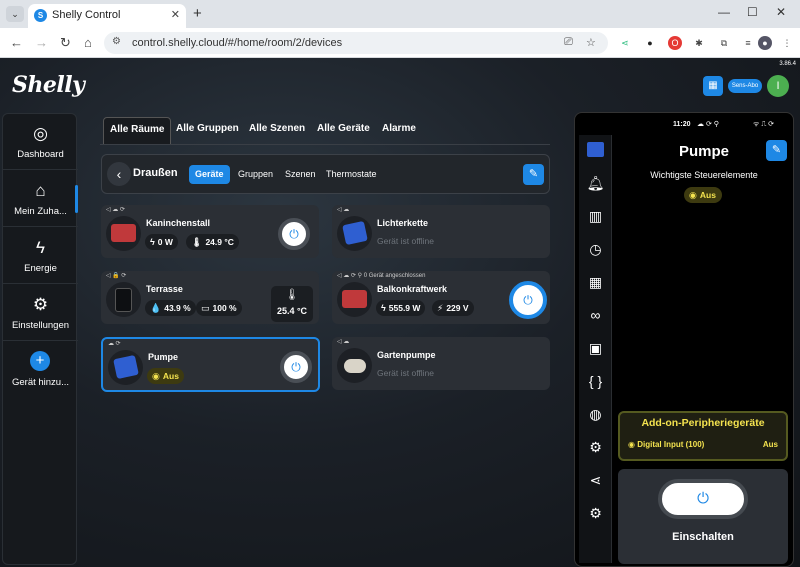 This screenshot has height=567, width=800. What do you see at coordinates (255, 174) in the screenshot?
I see `subtab-groups: Gruppen` at bounding box center [255, 174].